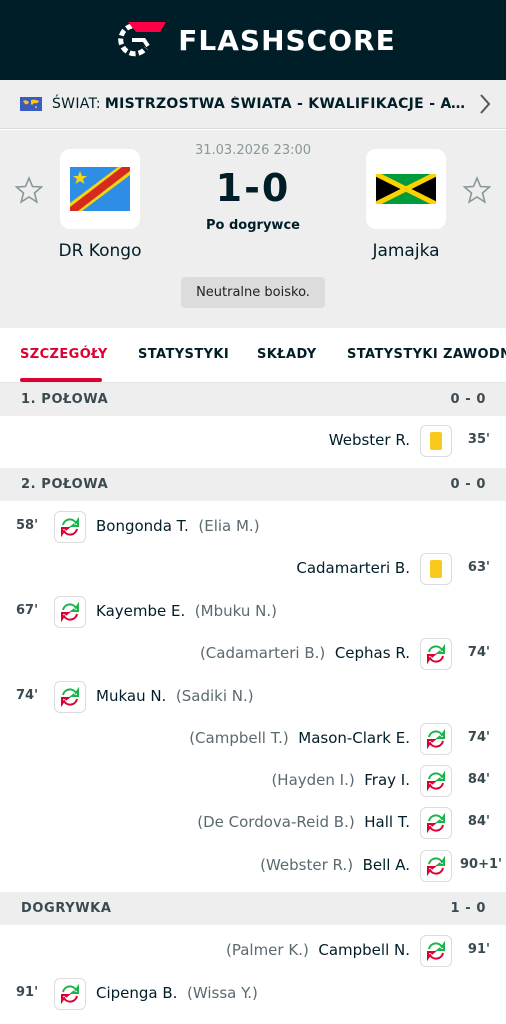  Describe the element at coordinates (66, 908) in the screenshot. I see `section-title: DOGRYWKA` at that location.